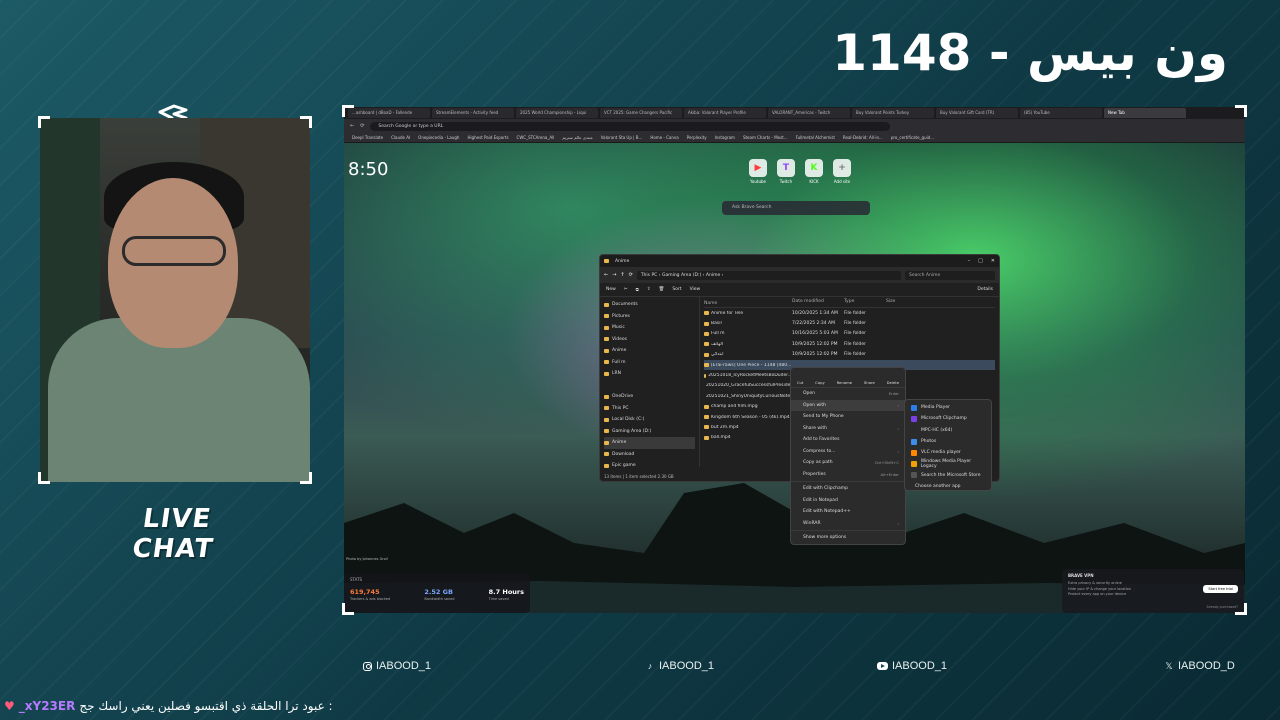 The height and width of the screenshot is (720, 1280). I want to click on sidebar-item: OneDrive, so click(649, 397).